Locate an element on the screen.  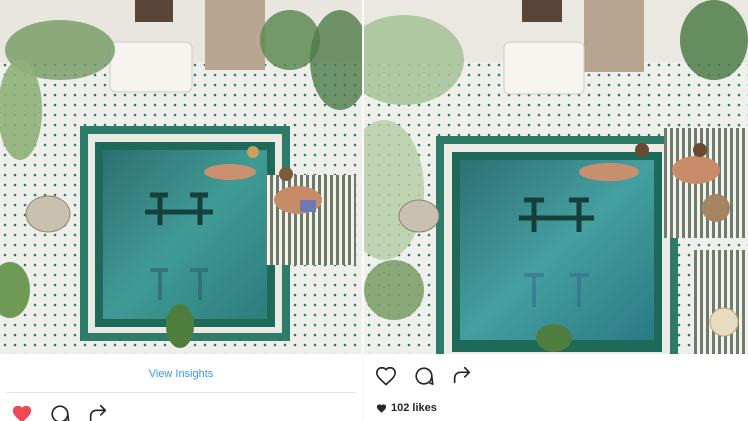
heart-small-icon is located at coordinates (381, 408).